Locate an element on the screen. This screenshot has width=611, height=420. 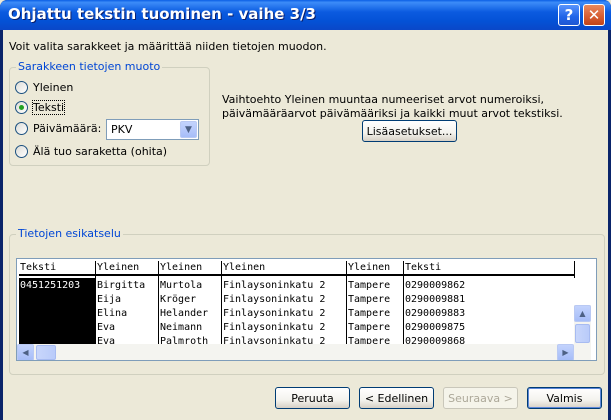
scroll-left-icon: ◀ is located at coordinates (25, 352).